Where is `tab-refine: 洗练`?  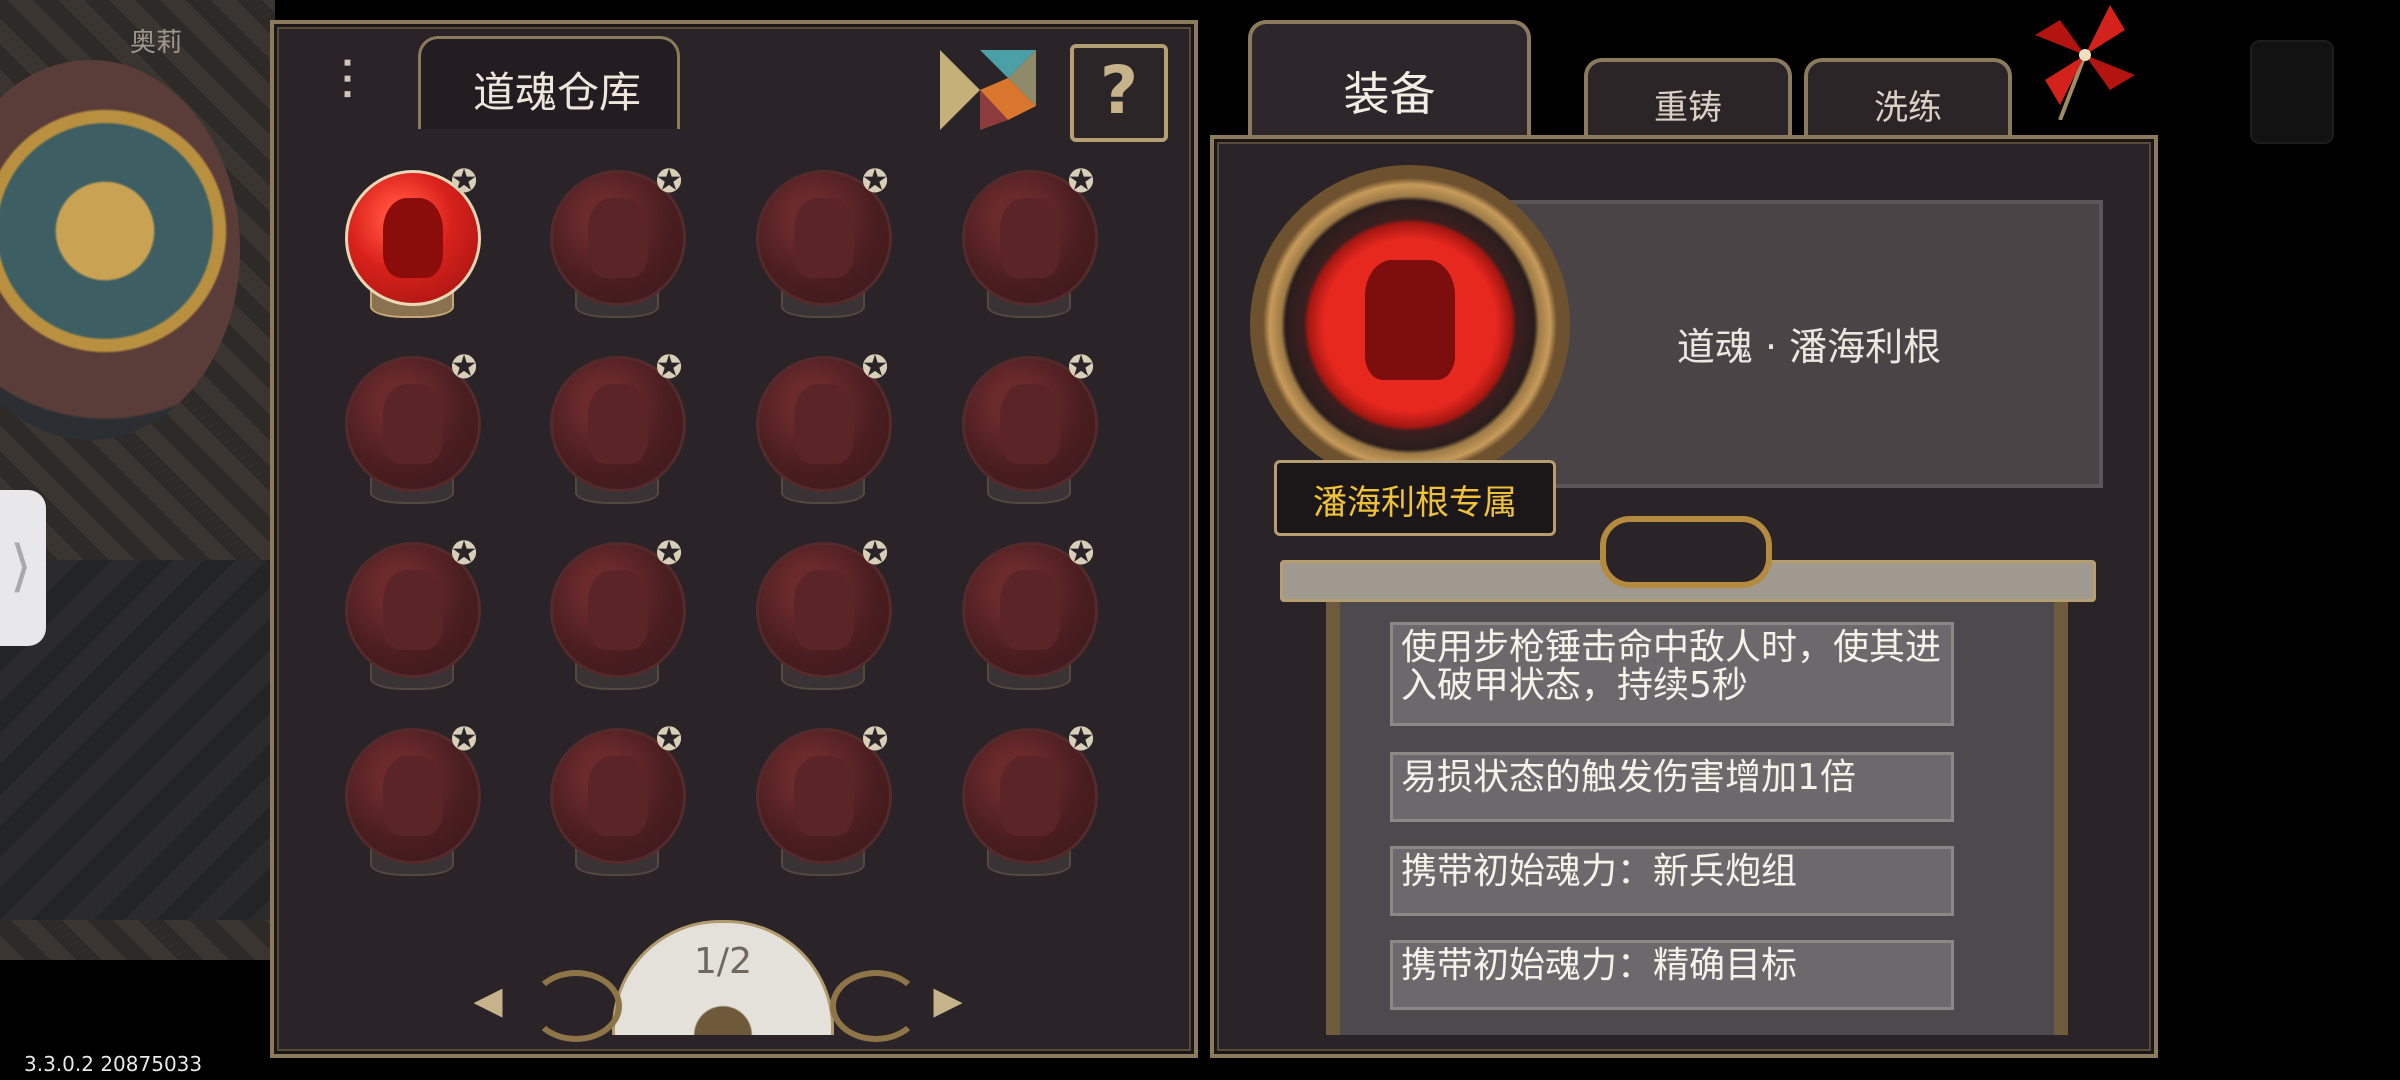
tab-refine: 洗练 is located at coordinates (1908, 100).